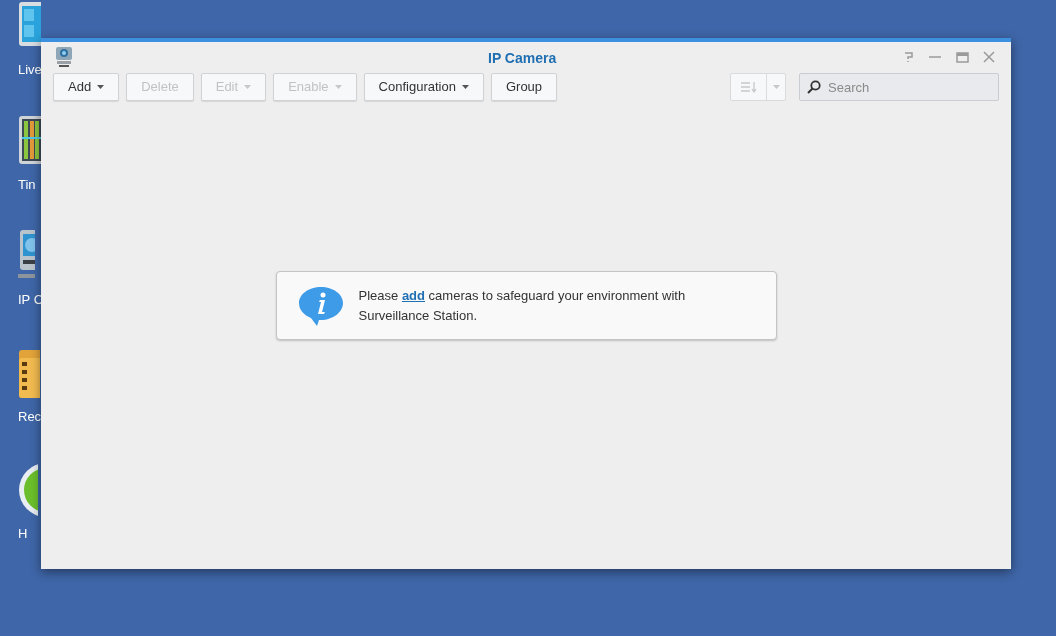 The width and height of the screenshot is (1056, 636). I want to click on camera-icon, so click(64, 57).